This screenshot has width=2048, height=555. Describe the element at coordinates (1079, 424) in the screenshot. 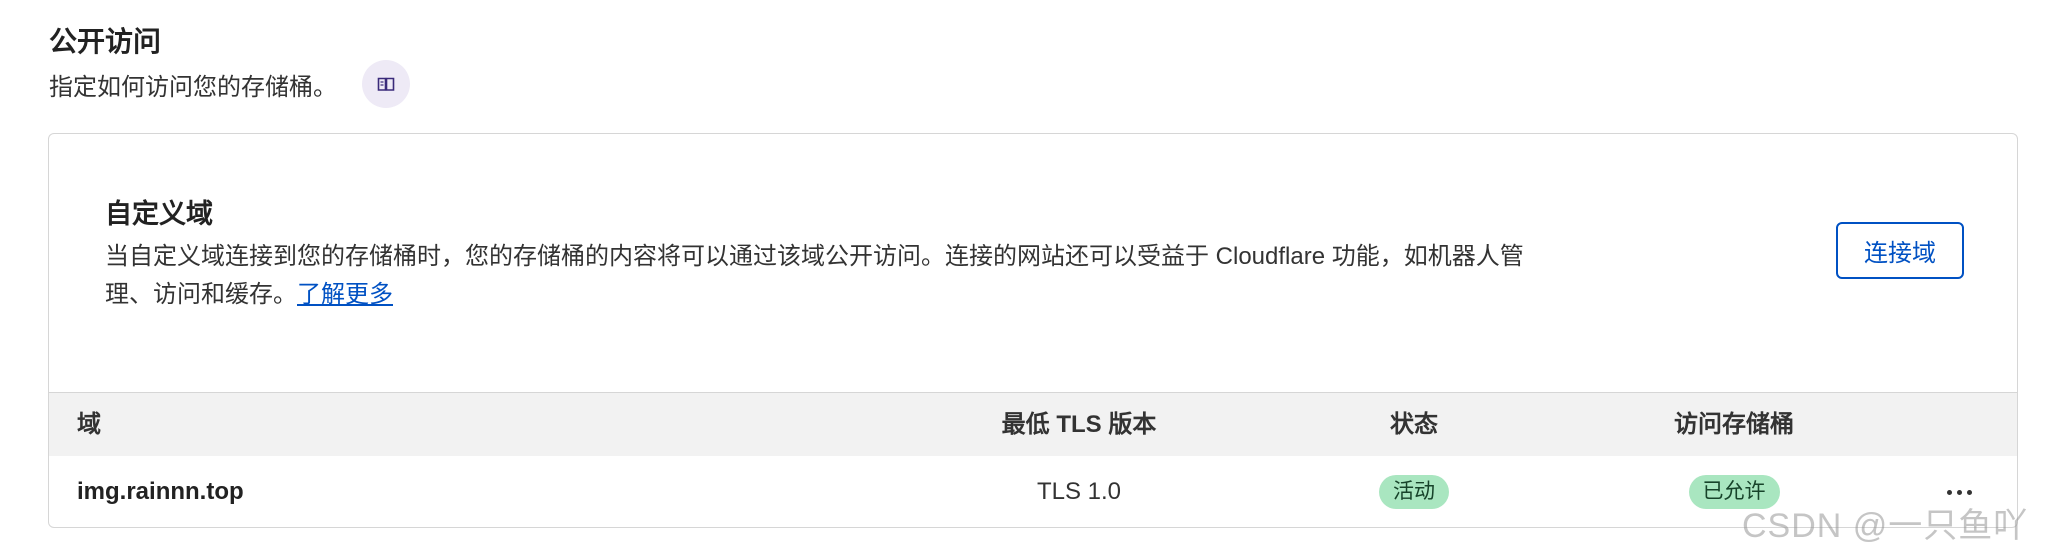

I see `column-header-min-tls: 最低 TLS 版本` at that location.